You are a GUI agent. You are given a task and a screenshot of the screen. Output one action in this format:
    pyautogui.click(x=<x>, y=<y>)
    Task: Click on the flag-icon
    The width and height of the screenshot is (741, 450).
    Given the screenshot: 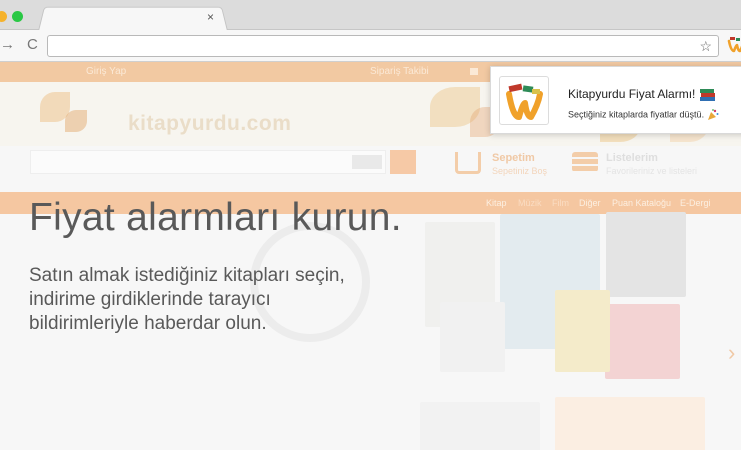 What is the action you would take?
    pyautogui.click(x=474, y=71)
    